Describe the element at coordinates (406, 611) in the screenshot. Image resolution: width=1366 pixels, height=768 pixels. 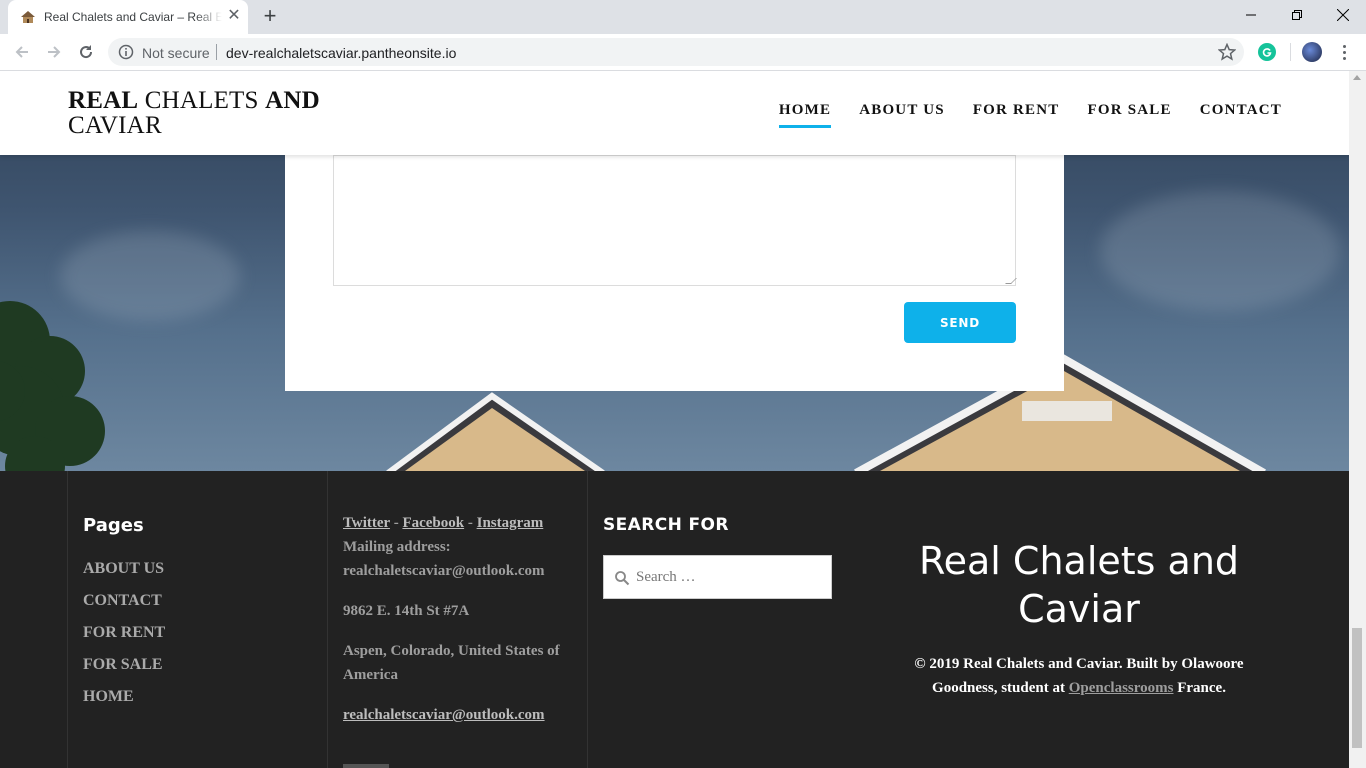
I see `street-address: 9862 E. 14th St #7A` at that location.